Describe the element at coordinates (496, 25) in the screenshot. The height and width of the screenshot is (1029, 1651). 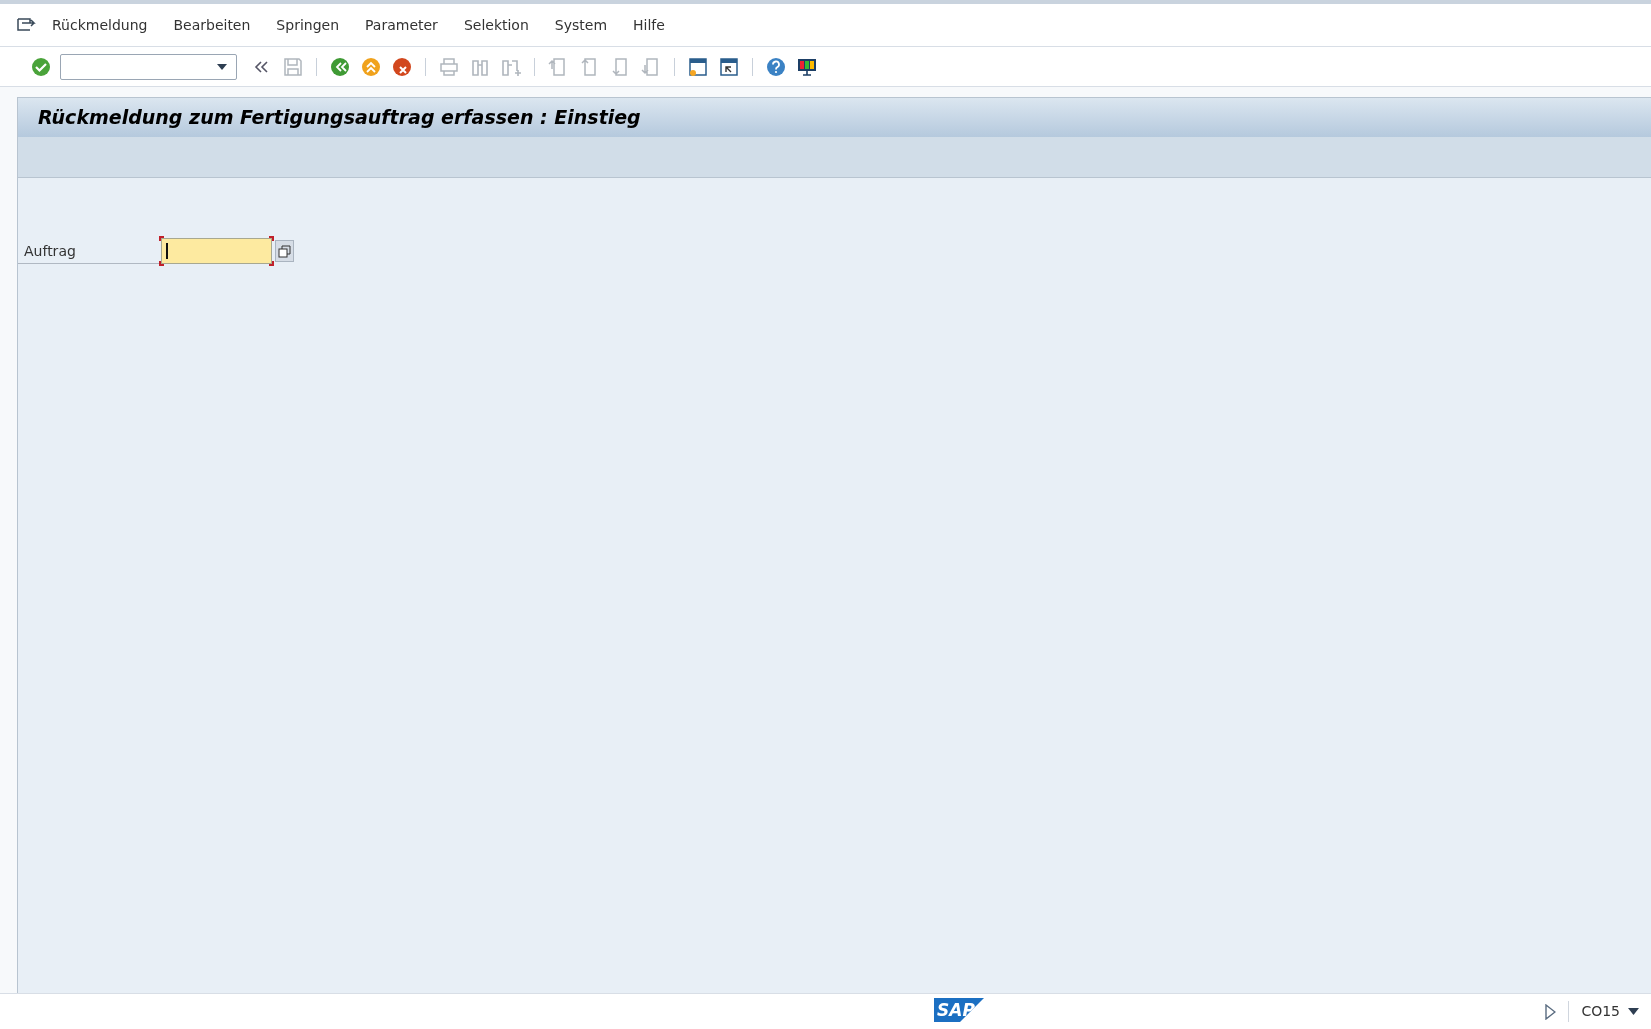
I see `menu-item: Selektion` at that location.